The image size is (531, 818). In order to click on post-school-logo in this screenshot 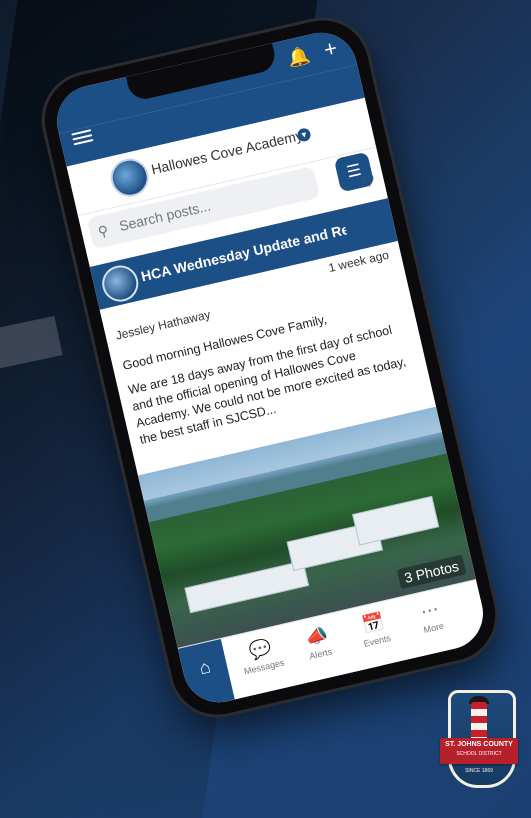, I will do `click(120, 283)`.